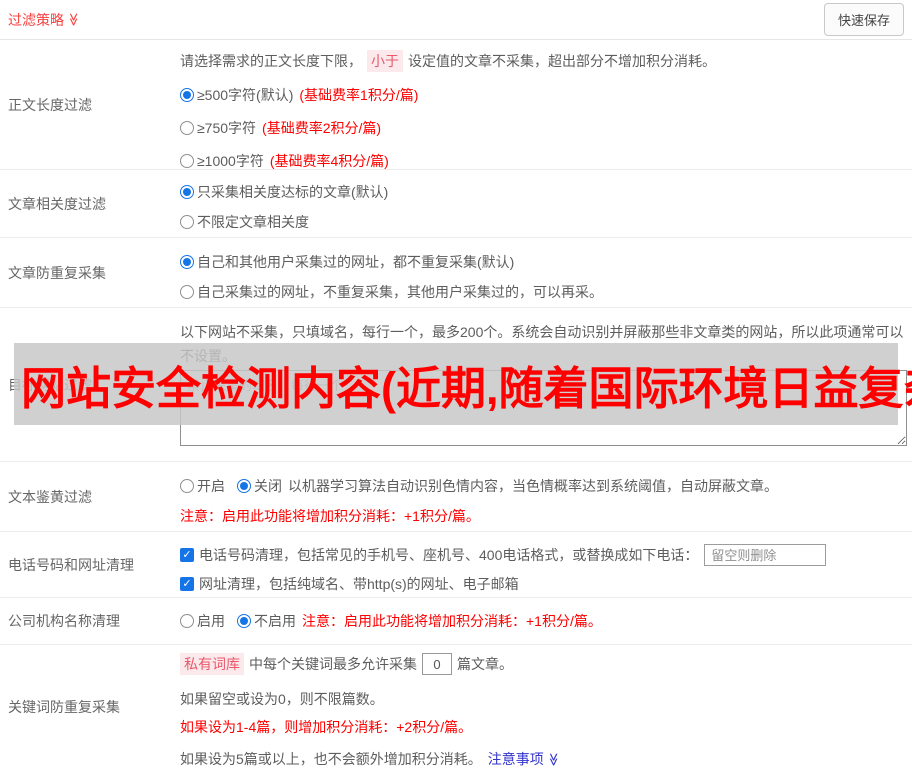 The height and width of the screenshot is (769, 912). I want to click on radio-option-500: ≥500字符(默认) (基础费率1积分/篇), so click(542, 95).